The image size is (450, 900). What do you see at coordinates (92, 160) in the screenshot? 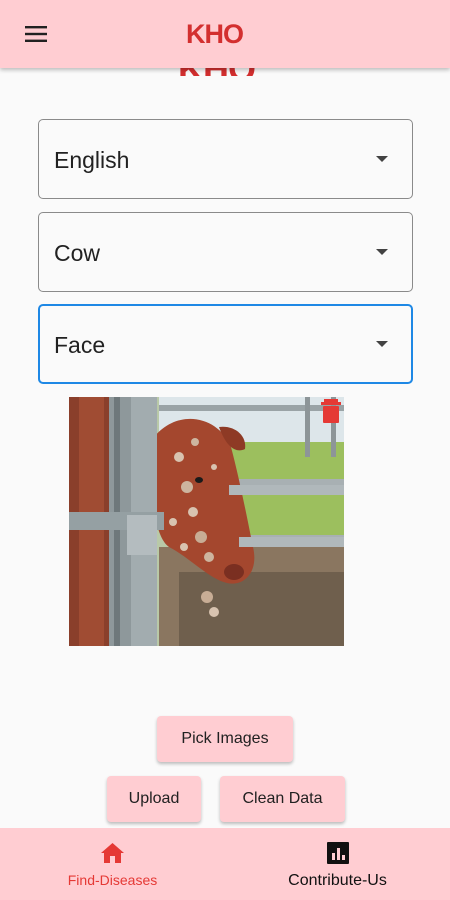
I see `language-select-value: English` at bounding box center [92, 160].